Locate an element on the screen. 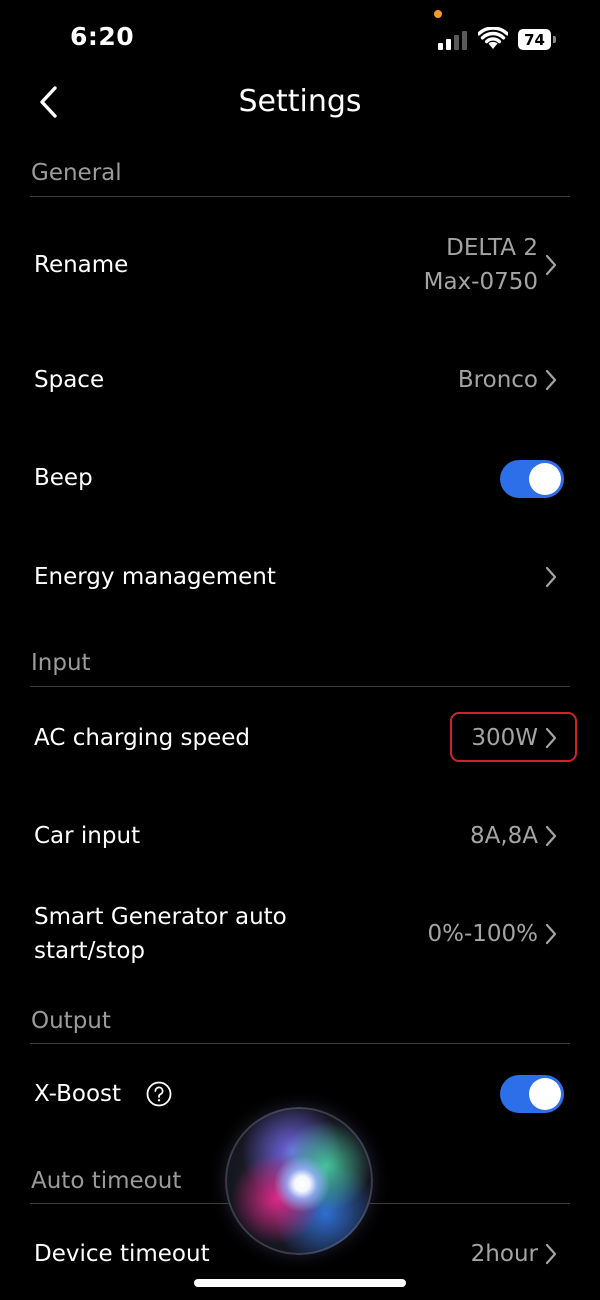 The image size is (600, 1300). rename-value-line1: DELTA 2 is located at coordinates (492, 248).